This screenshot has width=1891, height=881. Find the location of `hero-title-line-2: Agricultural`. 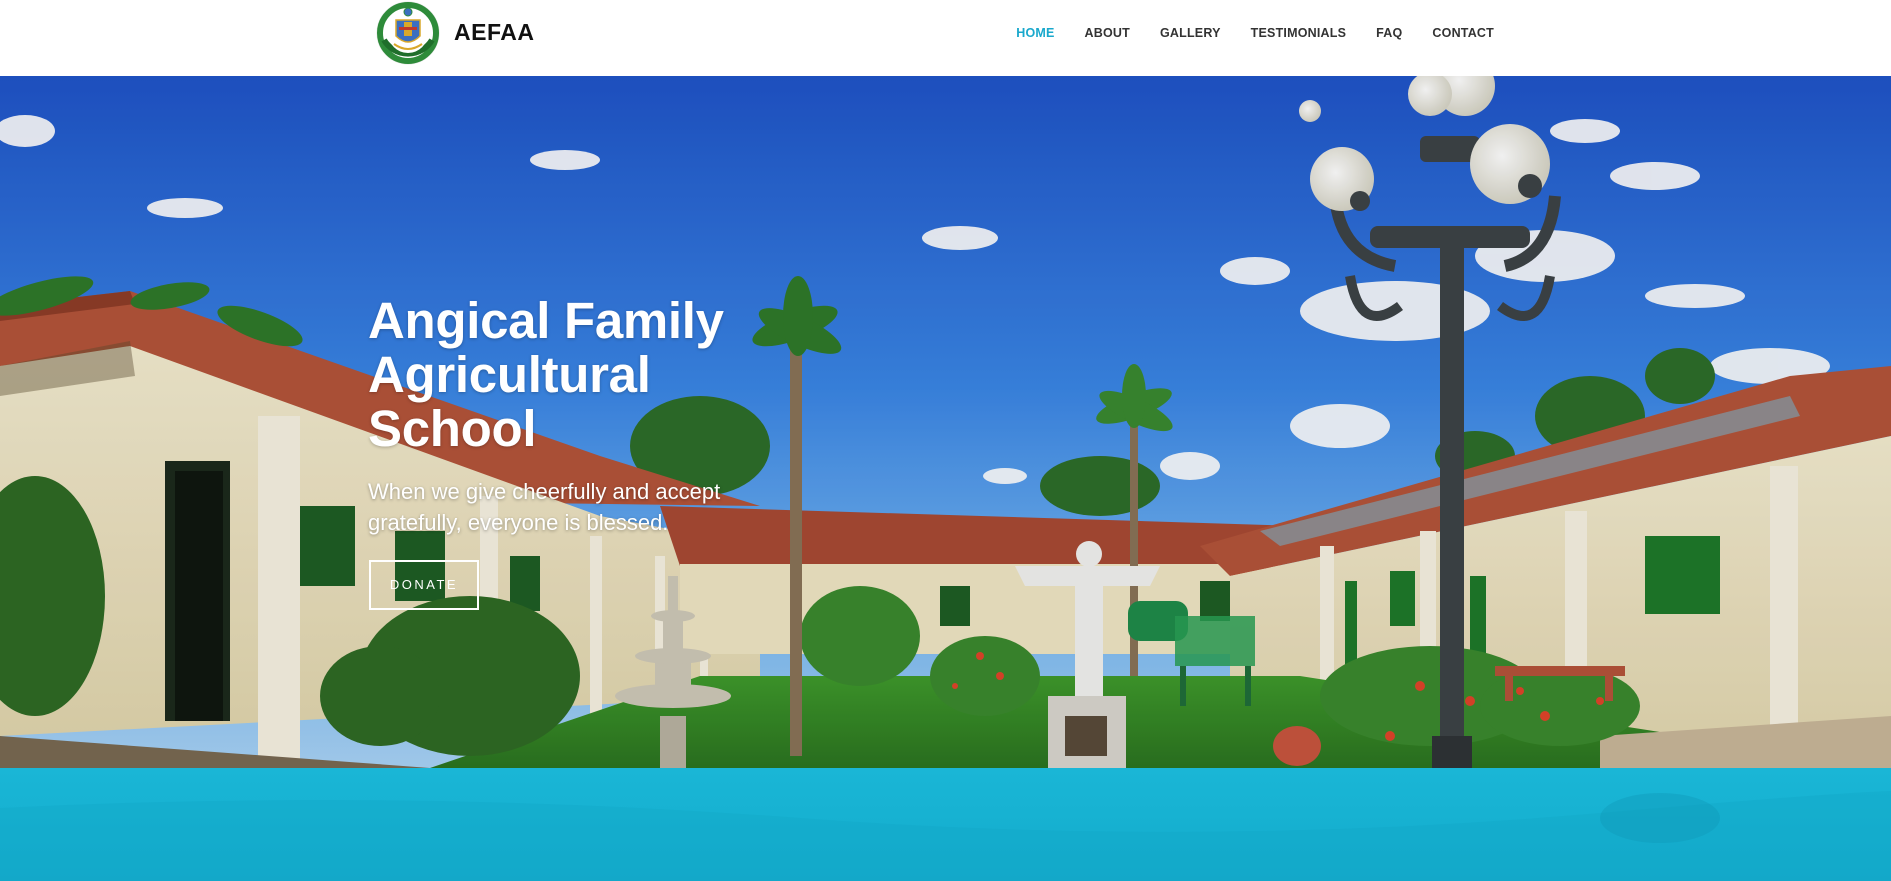

hero-title-line-2: Agricultural is located at coordinates (509, 374).